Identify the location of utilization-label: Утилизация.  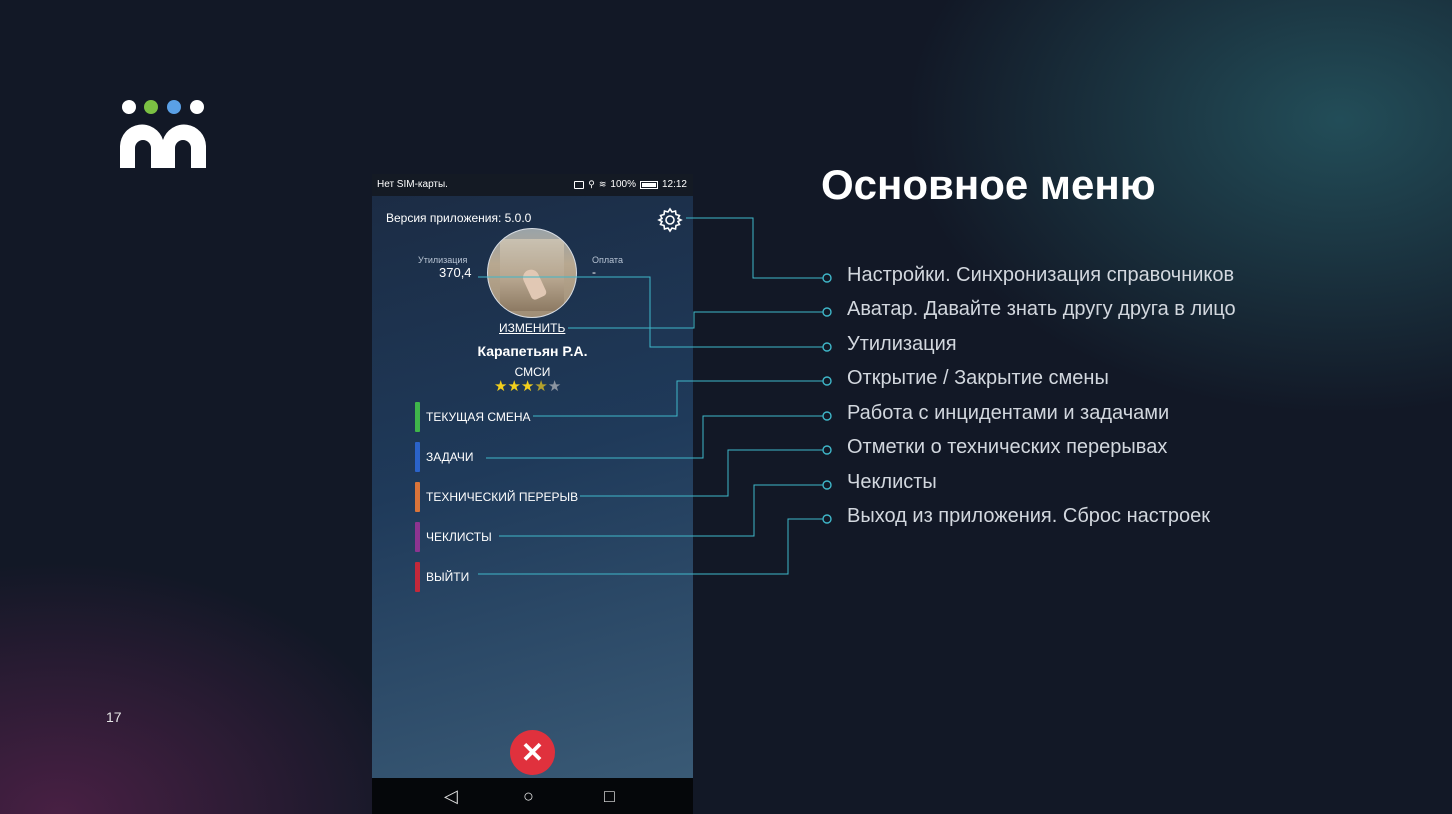
(443, 260).